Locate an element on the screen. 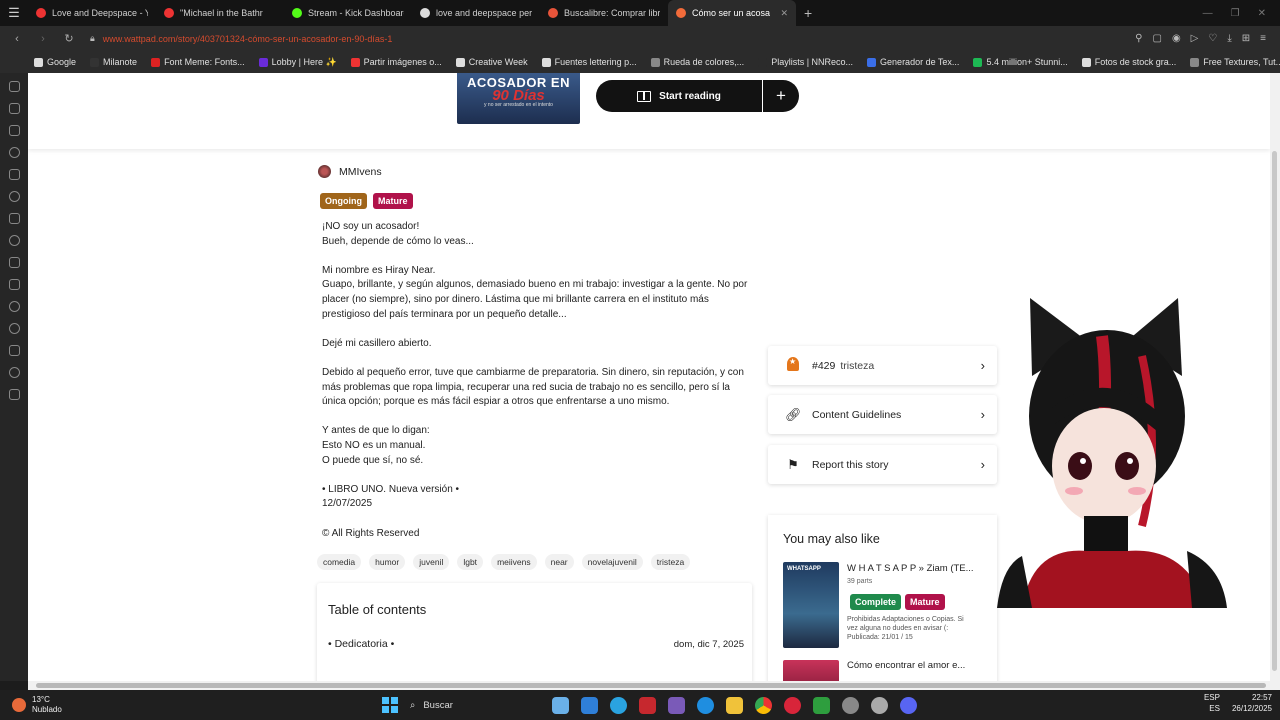 The height and width of the screenshot is (720, 1280). weather-app-icon is located at coordinates (560, 705).